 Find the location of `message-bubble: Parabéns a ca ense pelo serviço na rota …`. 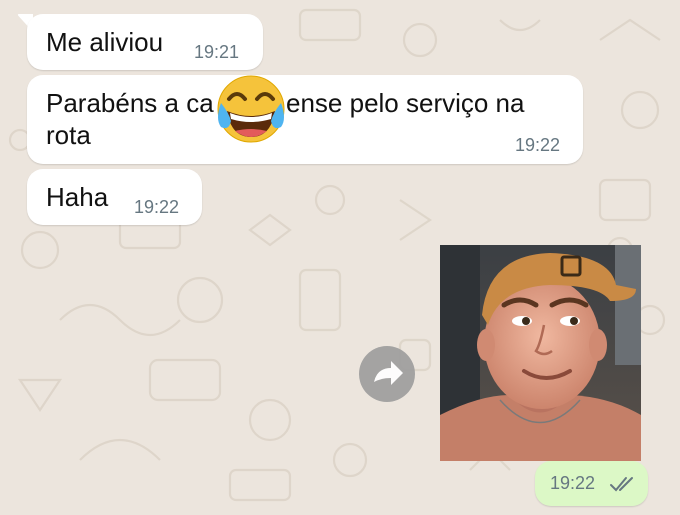

message-bubble: Parabéns a ca ense pelo serviço na rota … is located at coordinates (305, 119).